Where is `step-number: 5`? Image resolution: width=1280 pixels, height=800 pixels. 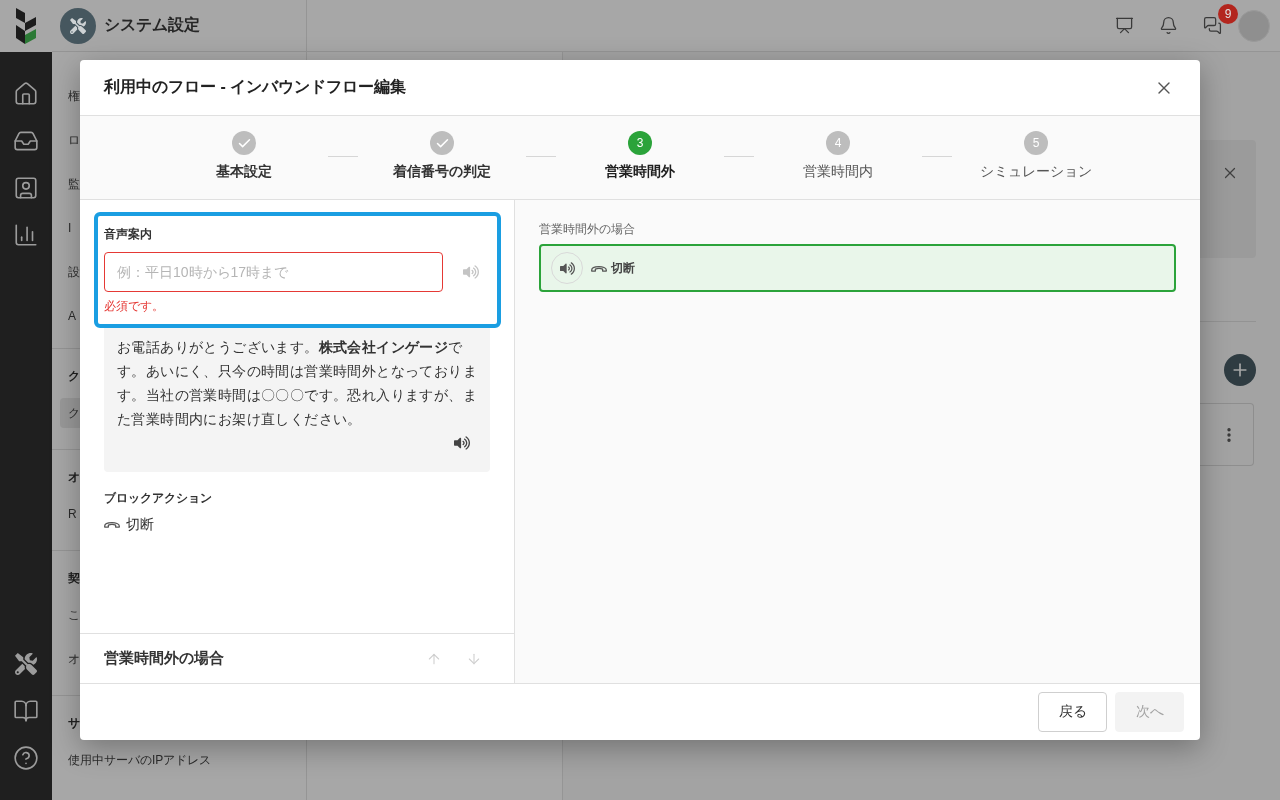 step-number: 5 is located at coordinates (1036, 143).